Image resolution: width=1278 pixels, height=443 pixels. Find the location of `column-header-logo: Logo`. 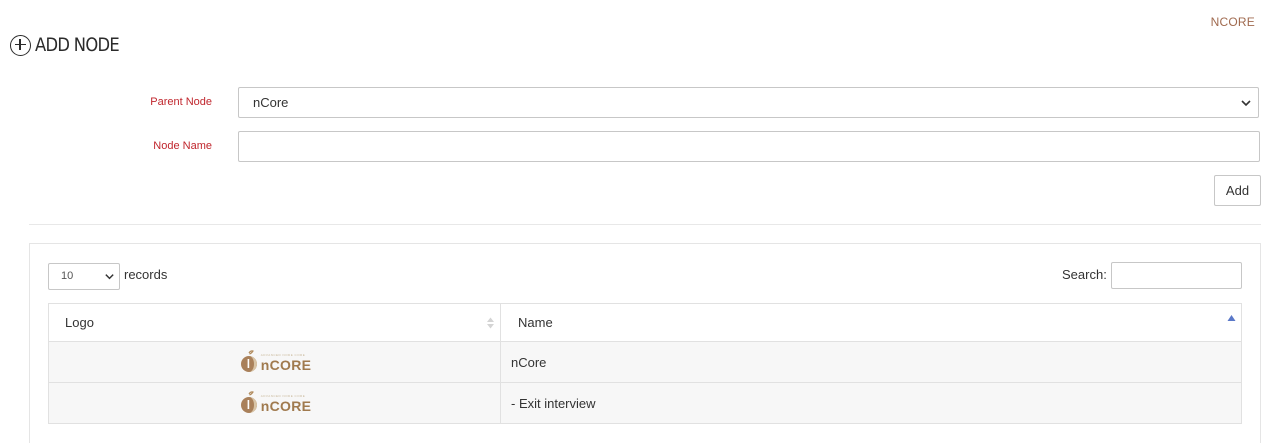

column-header-logo: Logo is located at coordinates (274, 322).